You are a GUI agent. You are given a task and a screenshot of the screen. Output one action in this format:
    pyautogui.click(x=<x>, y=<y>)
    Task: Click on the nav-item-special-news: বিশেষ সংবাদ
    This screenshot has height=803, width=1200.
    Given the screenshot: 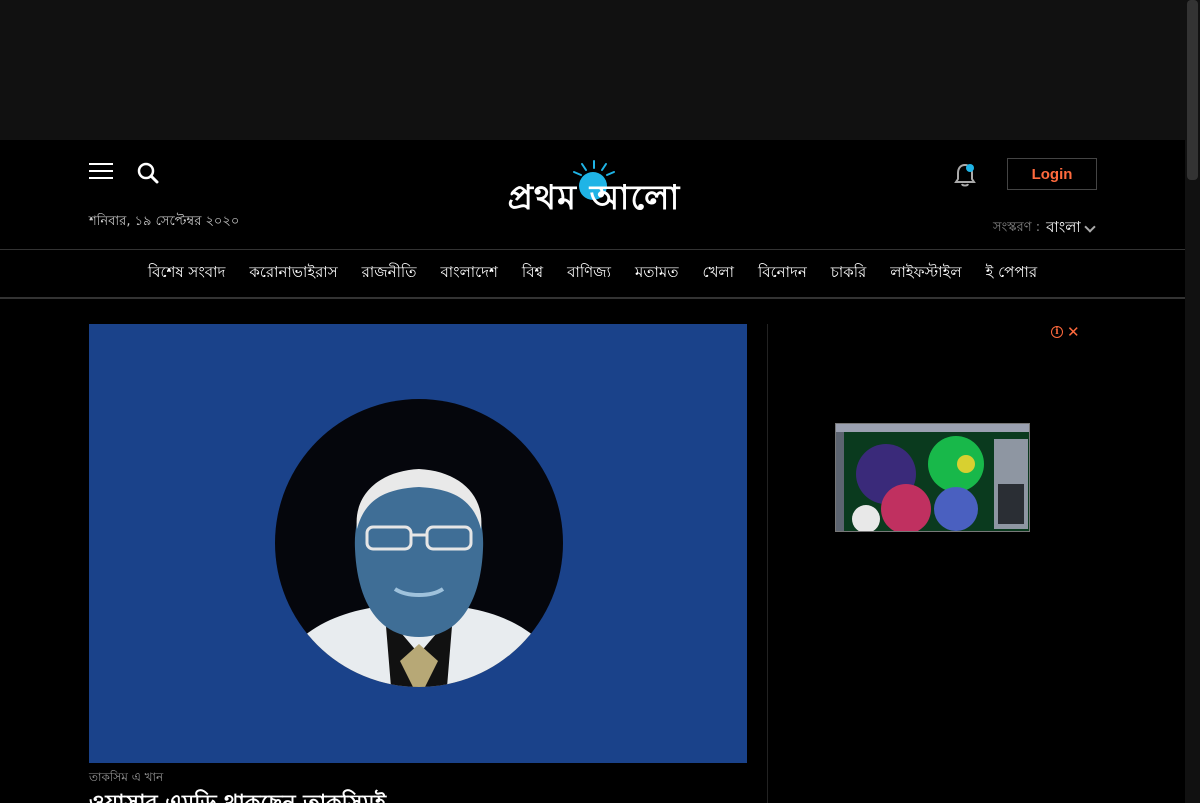 What is the action you would take?
    pyautogui.click(x=187, y=273)
    